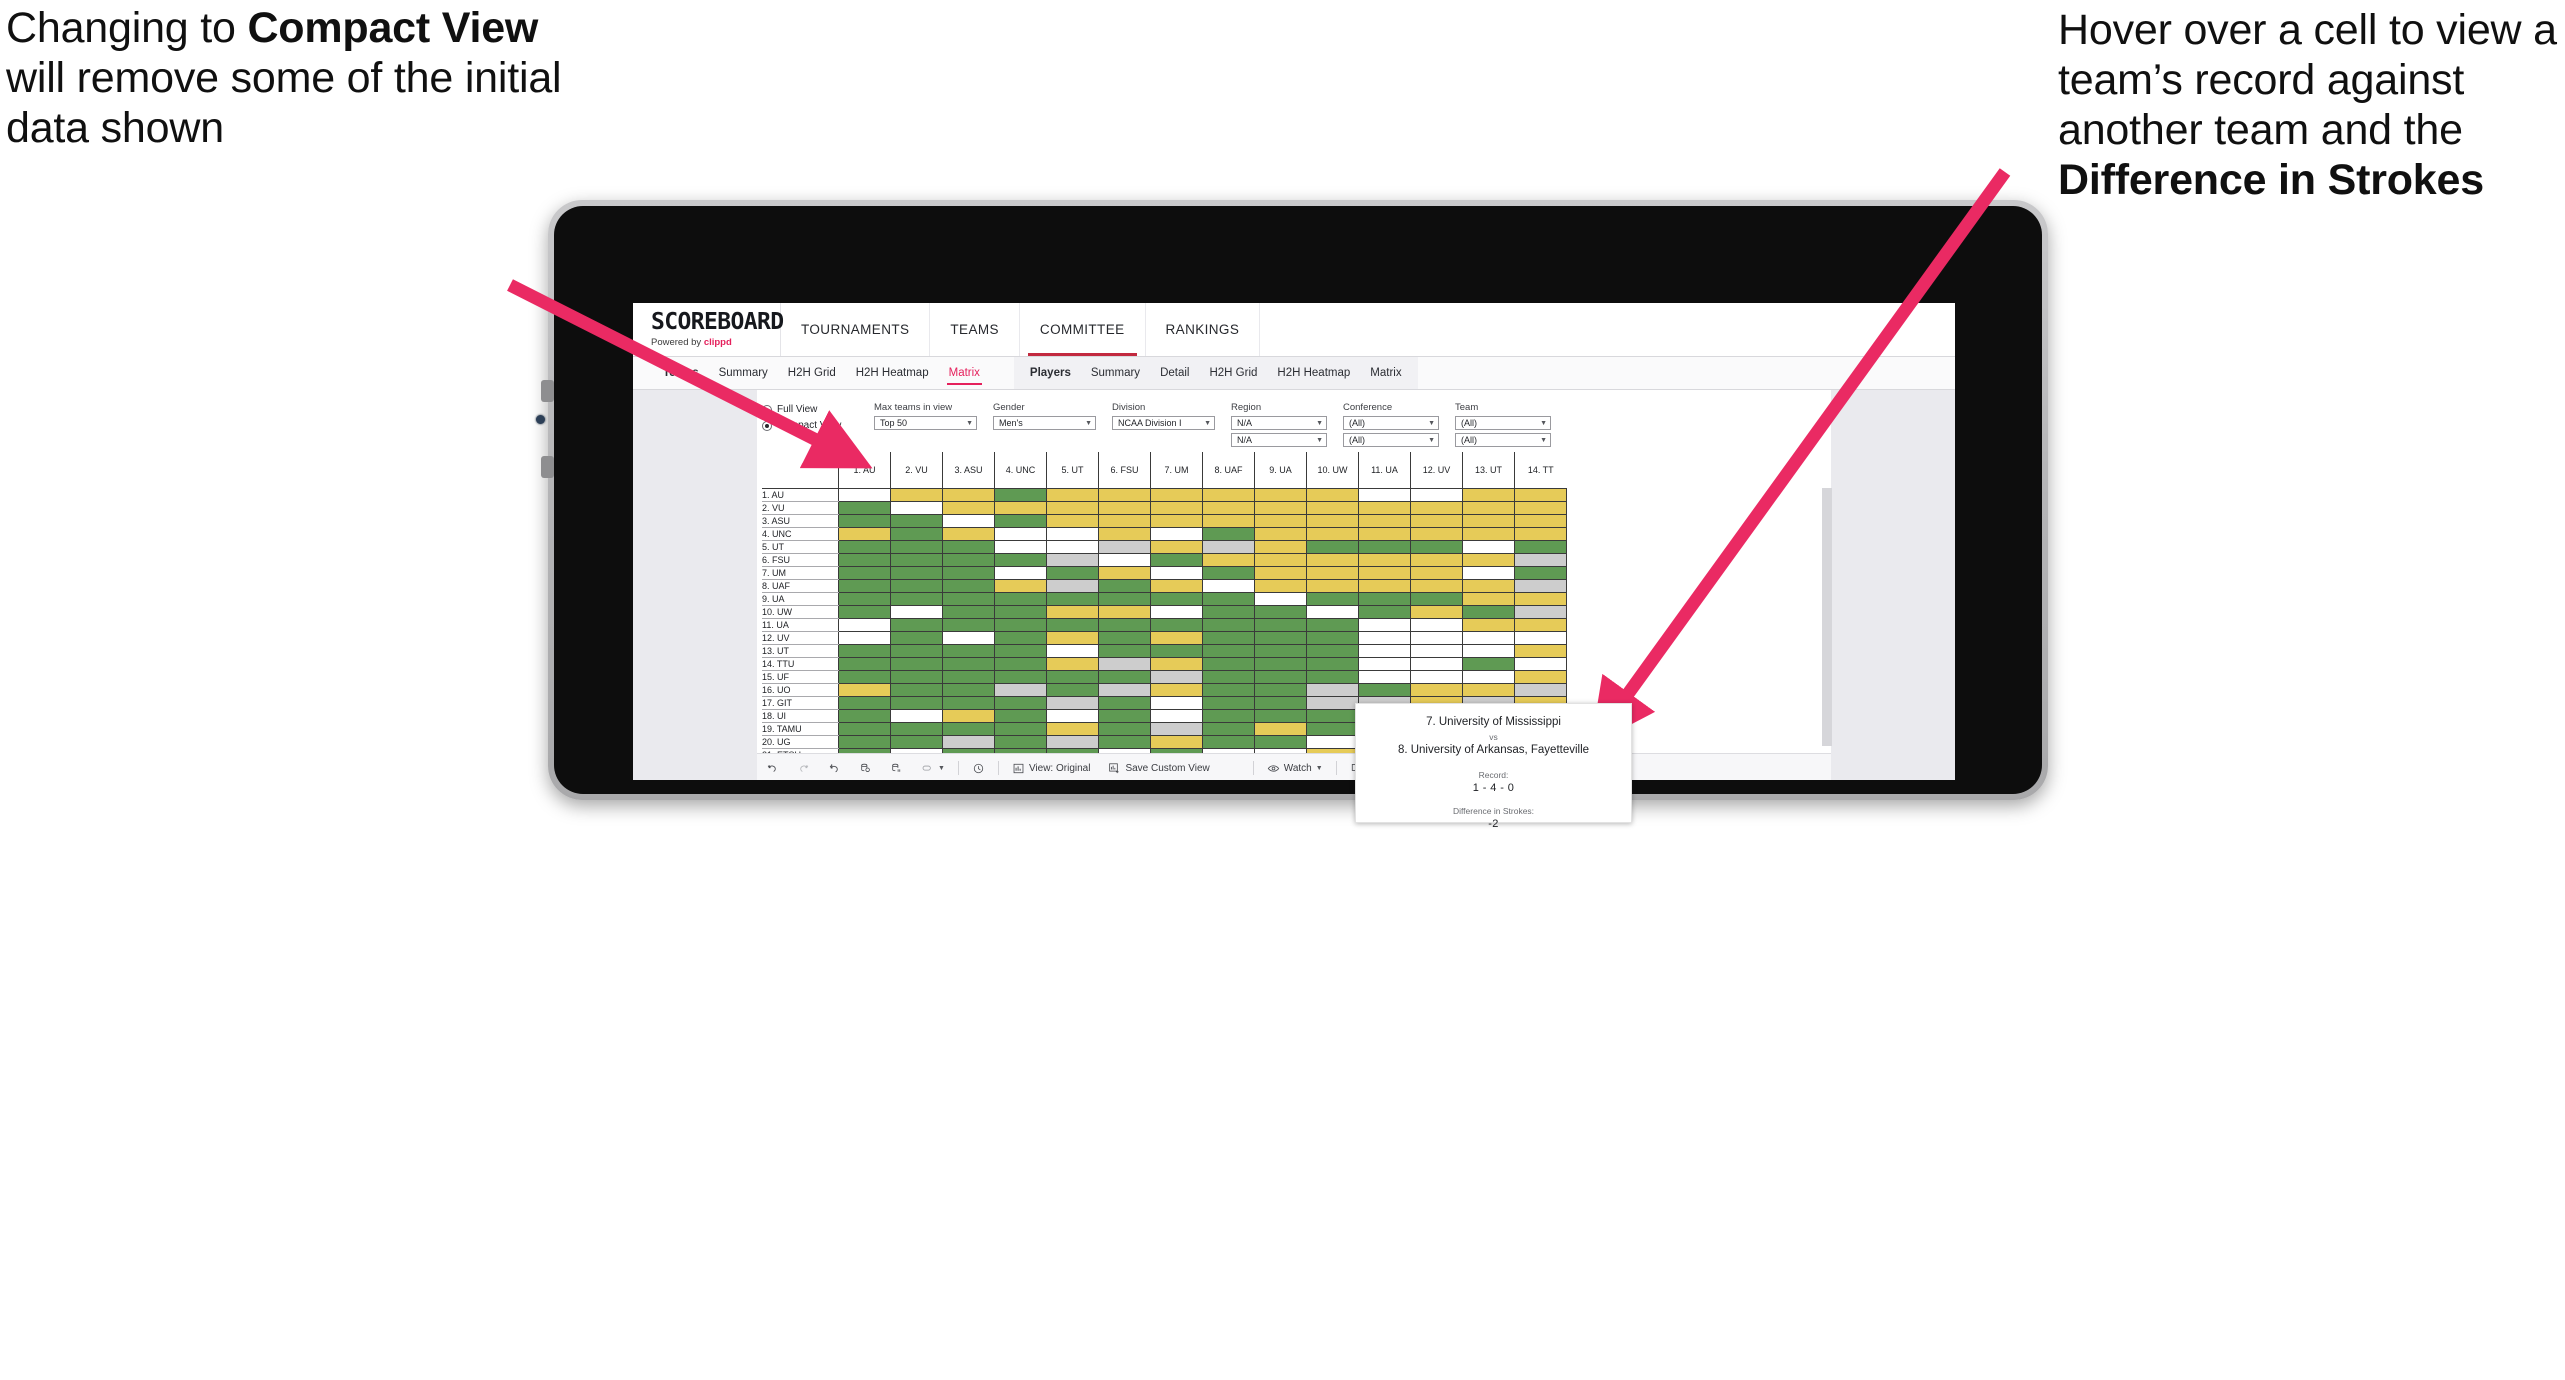  What do you see at coordinates (547, 467) in the screenshot?
I see `tablet-volume-button` at bounding box center [547, 467].